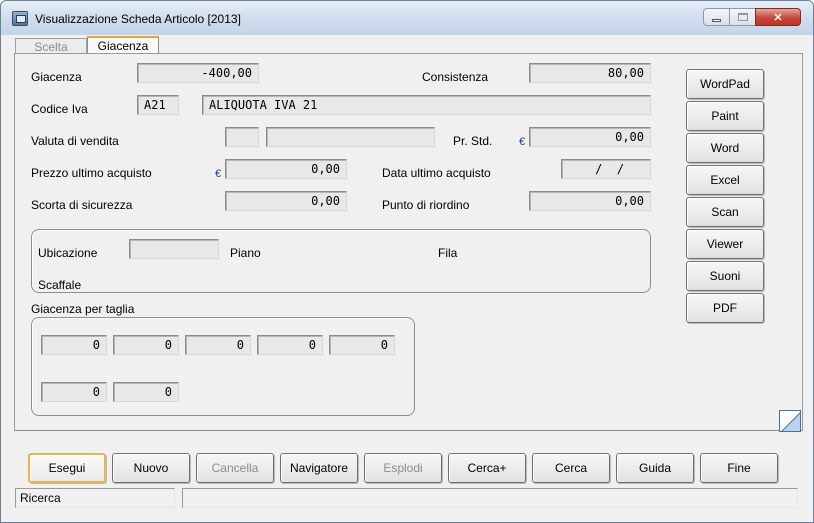 The width and height of the screenshot is (814, 523). I want to click on maximize-icon, so click(742, 17).